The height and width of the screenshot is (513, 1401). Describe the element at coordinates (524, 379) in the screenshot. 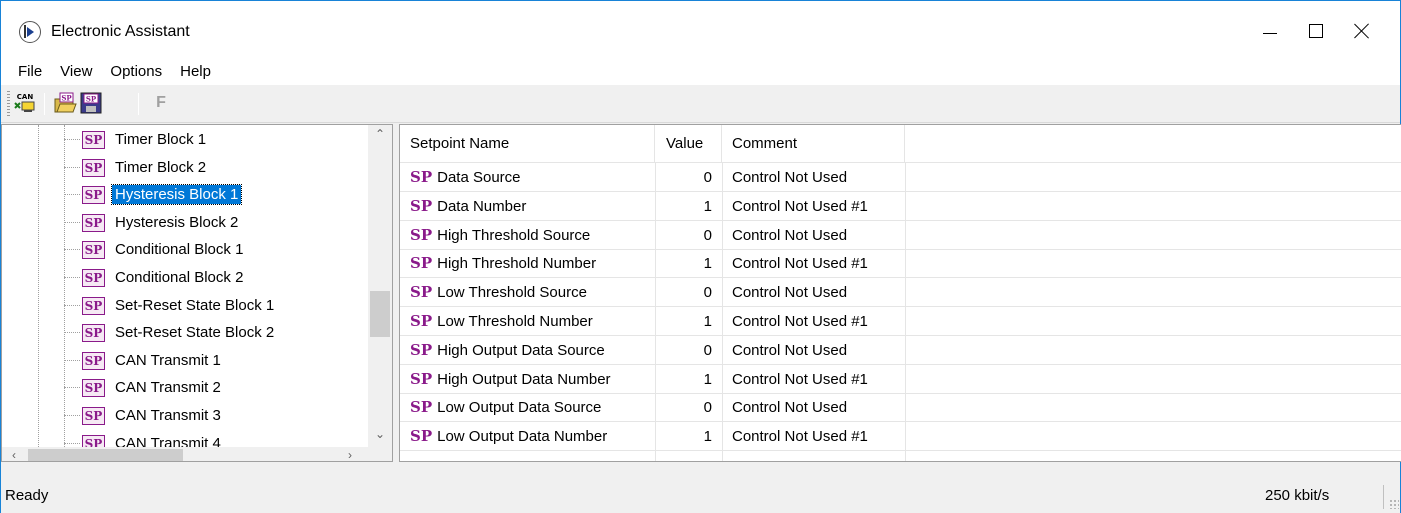

I see `setpoint-name: High Output Data Number` at that location.